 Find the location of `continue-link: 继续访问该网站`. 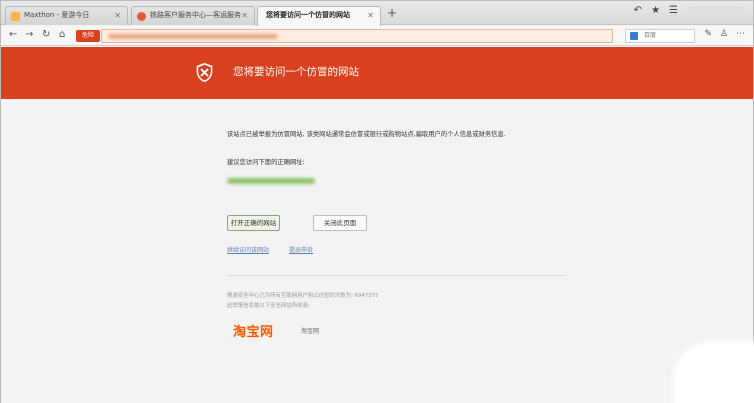

continue-link: 继续访问该网站 is located at coordinates (248, 249).